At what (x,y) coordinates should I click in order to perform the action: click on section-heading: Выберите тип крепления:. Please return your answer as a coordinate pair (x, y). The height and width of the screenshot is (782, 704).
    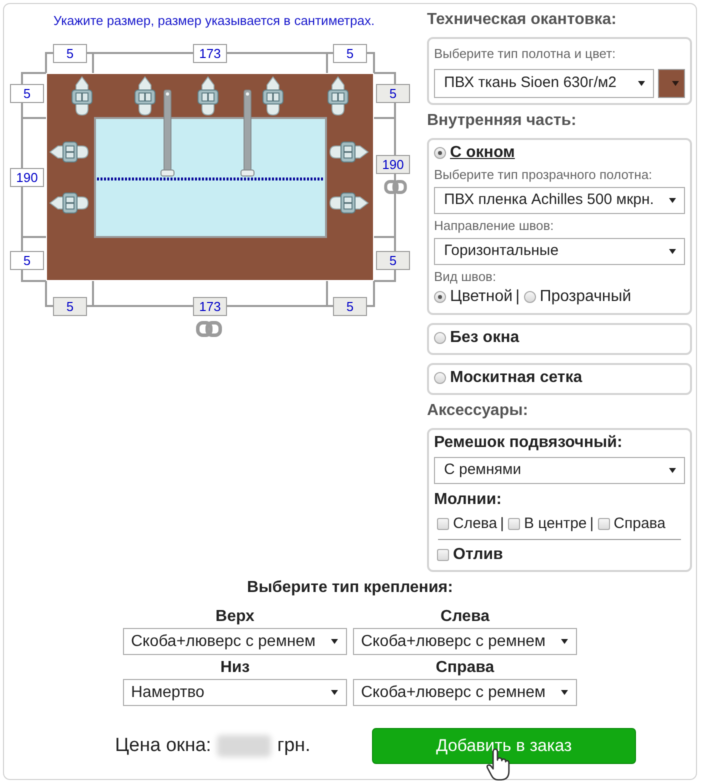
    Looking at the image, I should click on (350, 588).